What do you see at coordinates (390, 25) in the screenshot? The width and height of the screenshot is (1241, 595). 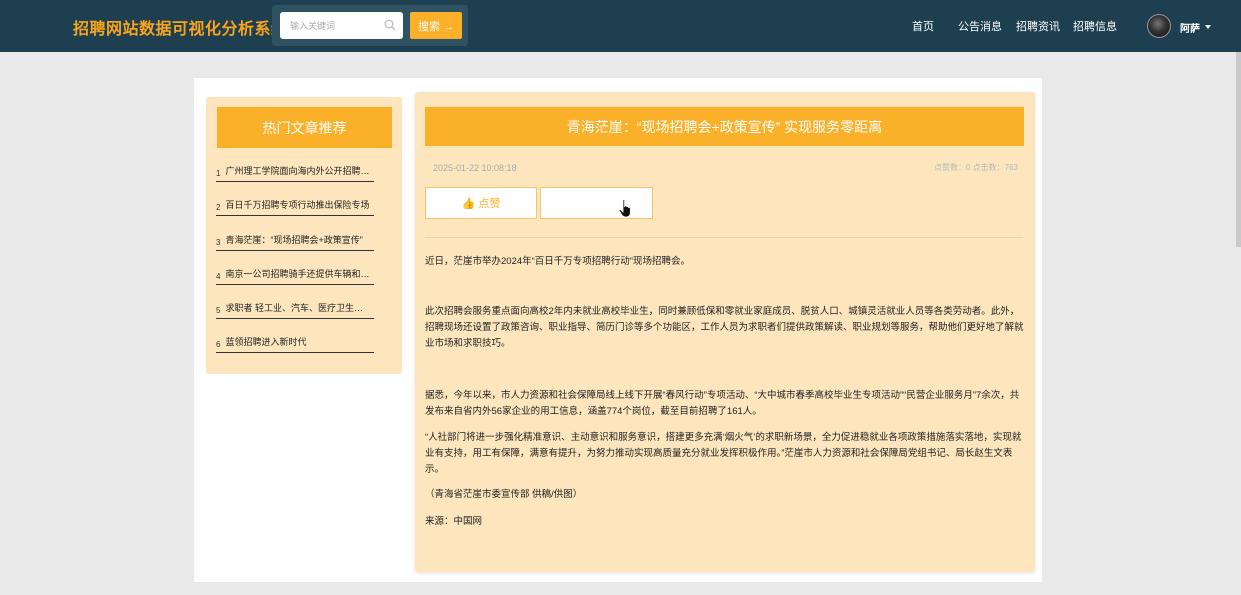 I see `search-icon` at bounding box center [390, 25].